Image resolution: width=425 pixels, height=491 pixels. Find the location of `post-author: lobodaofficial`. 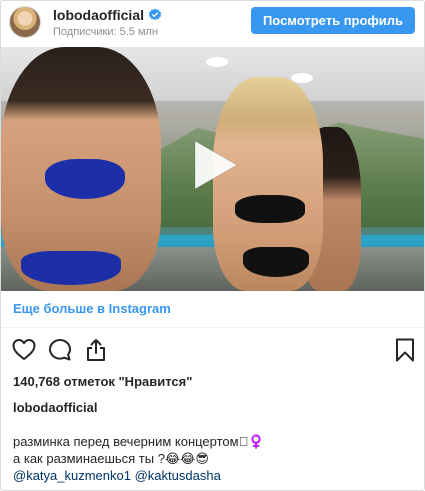

post-author: lobodaofficial is located at coordinates (55, 407).